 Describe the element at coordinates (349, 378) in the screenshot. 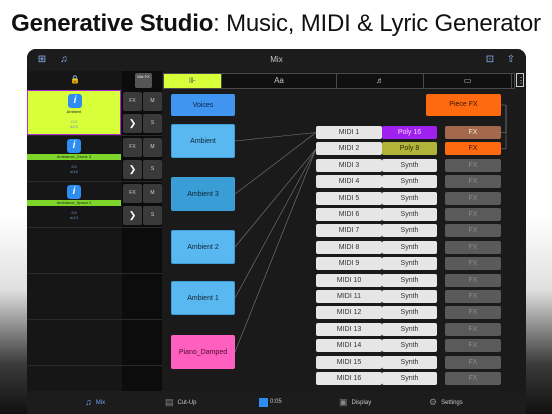

I see `midi-channel: MIDI 16` at that location.